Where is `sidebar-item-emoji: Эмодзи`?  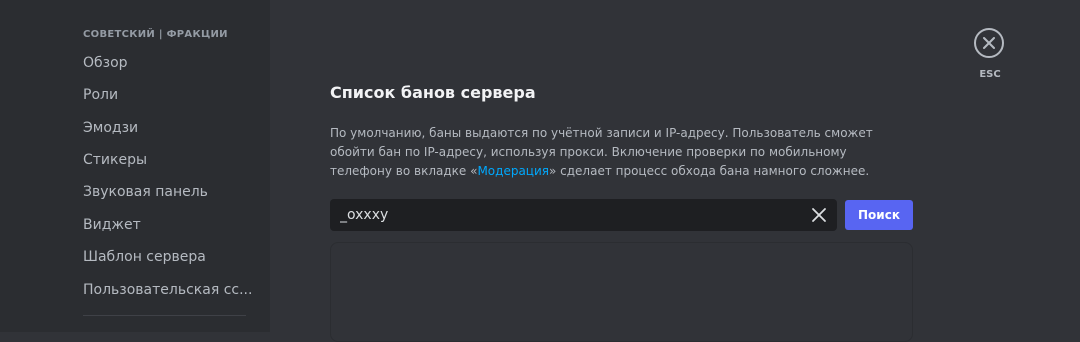 sidebar-item-emoji: Эмодзи is located at coordinates (110, 128).